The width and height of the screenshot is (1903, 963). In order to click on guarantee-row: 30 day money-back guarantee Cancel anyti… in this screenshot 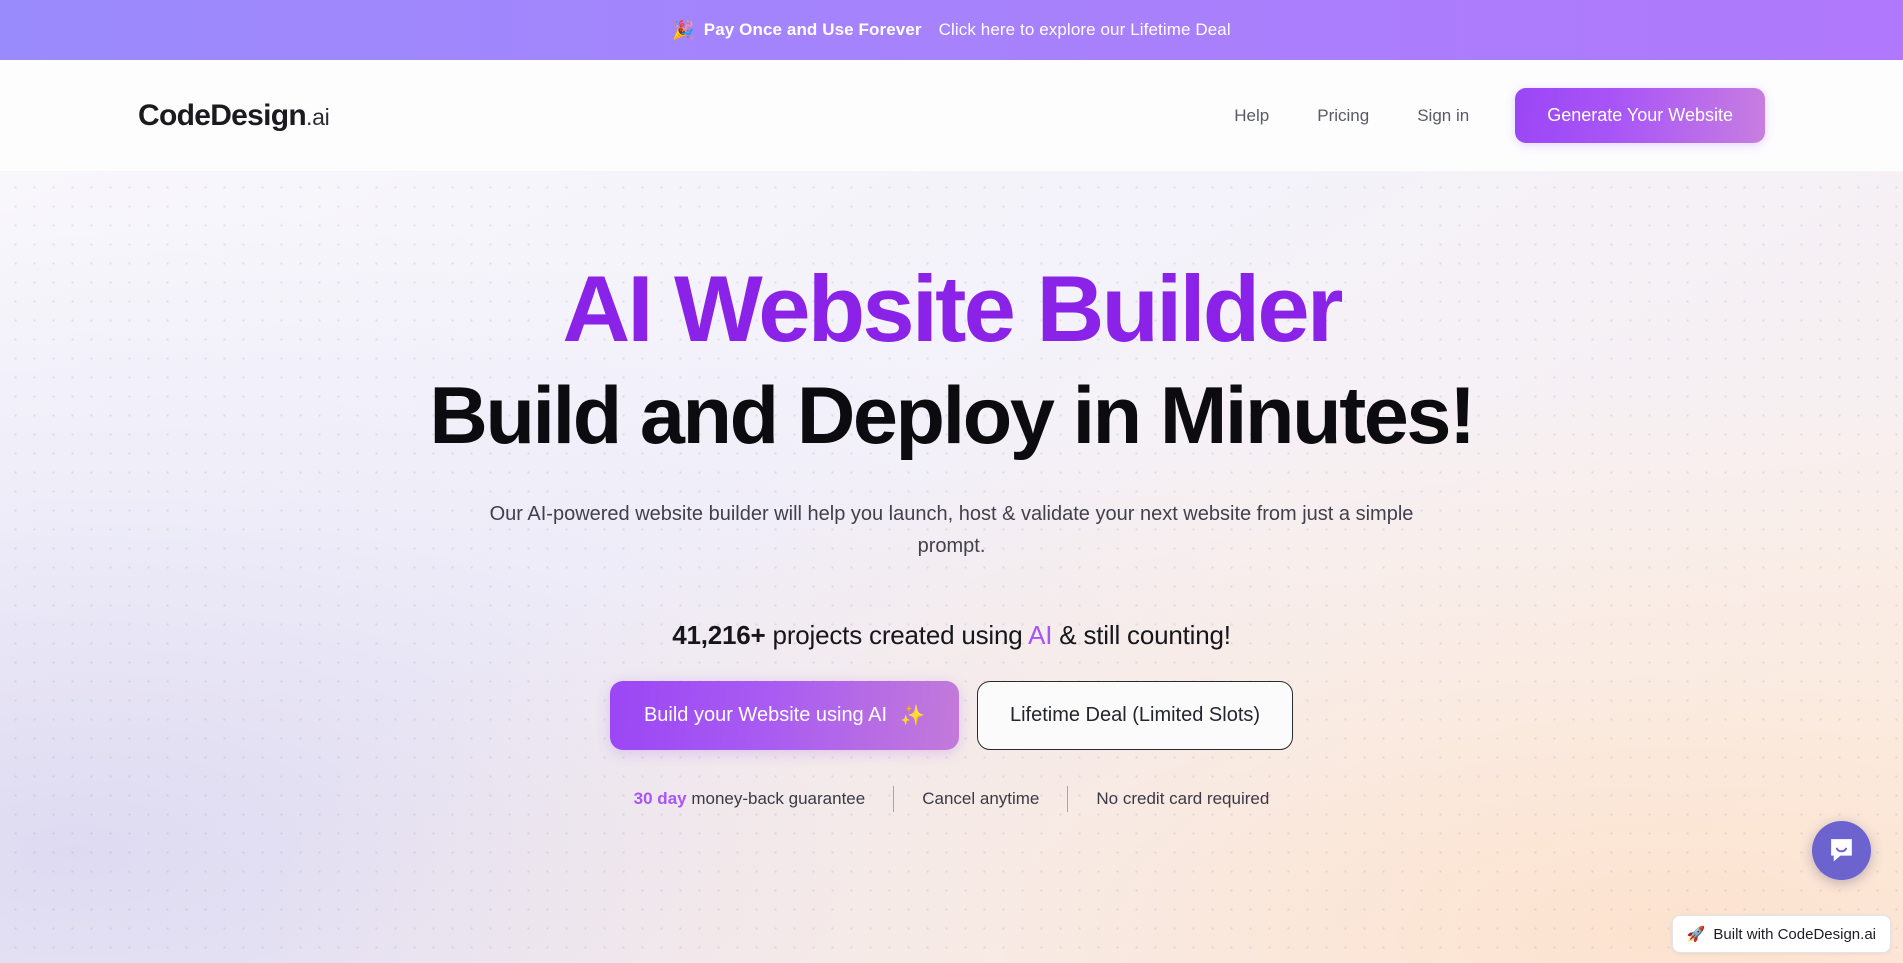, I will do `click(952, 798)`.